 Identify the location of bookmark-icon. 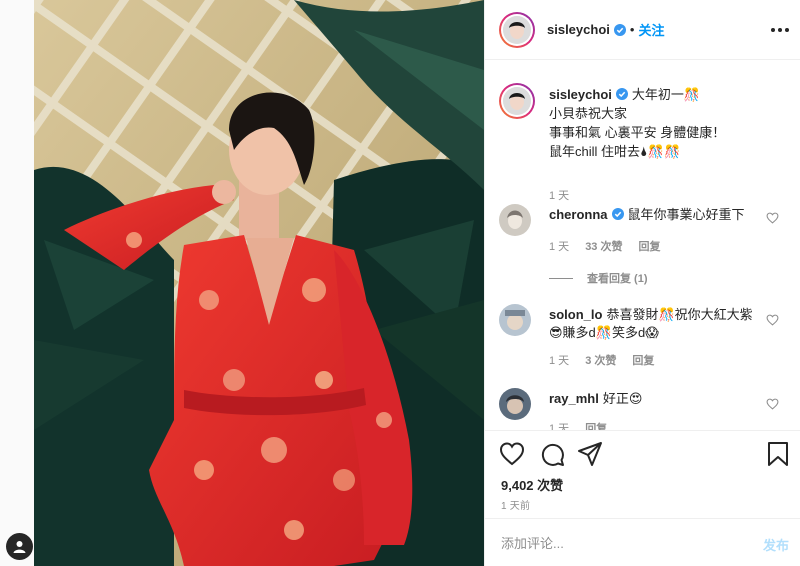
(778, 454).